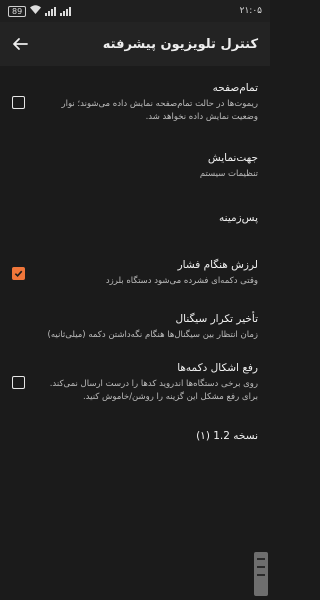 The image size is (320, 600). What do you see at coordinates (18, 382) in the screenshot?
I see `button-fix-checkbox` at bounding box center [18, 382].